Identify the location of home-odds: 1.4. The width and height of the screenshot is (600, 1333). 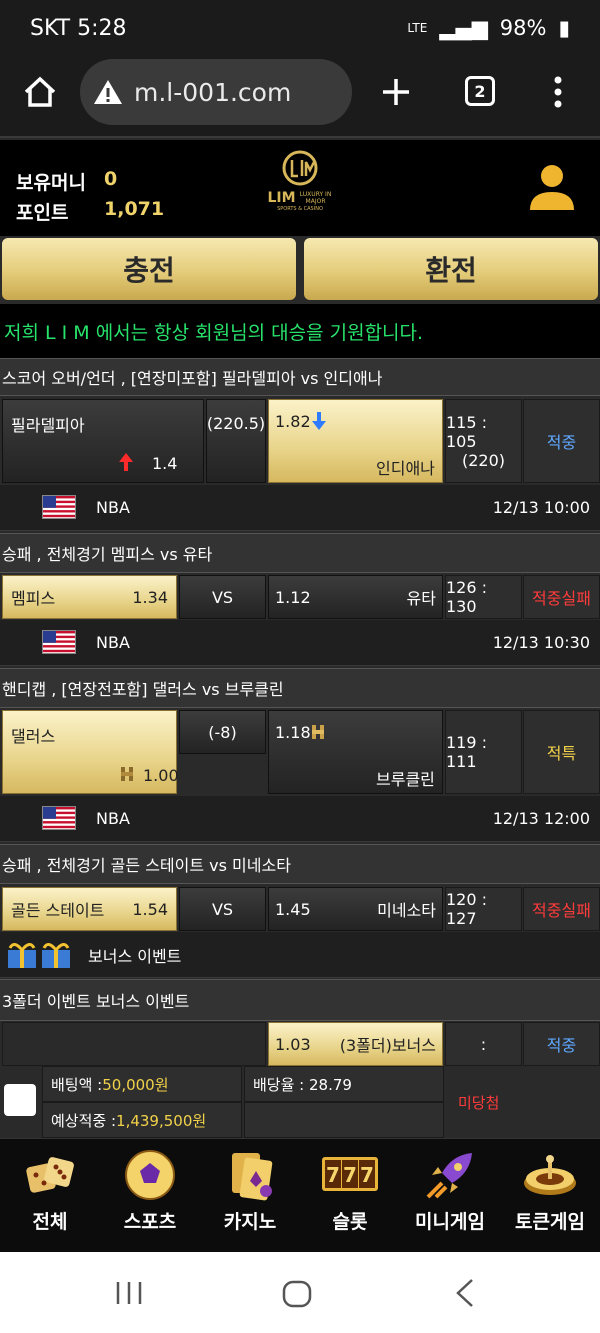
(165, 463).